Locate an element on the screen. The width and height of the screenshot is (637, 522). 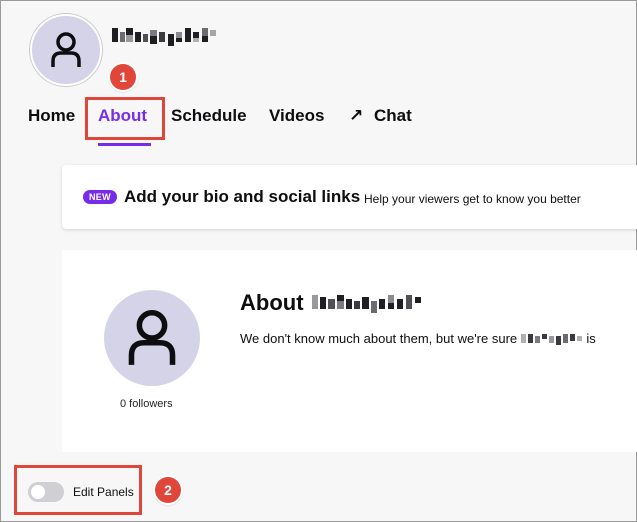
about-heading: About is located at coordinates (332, 303).